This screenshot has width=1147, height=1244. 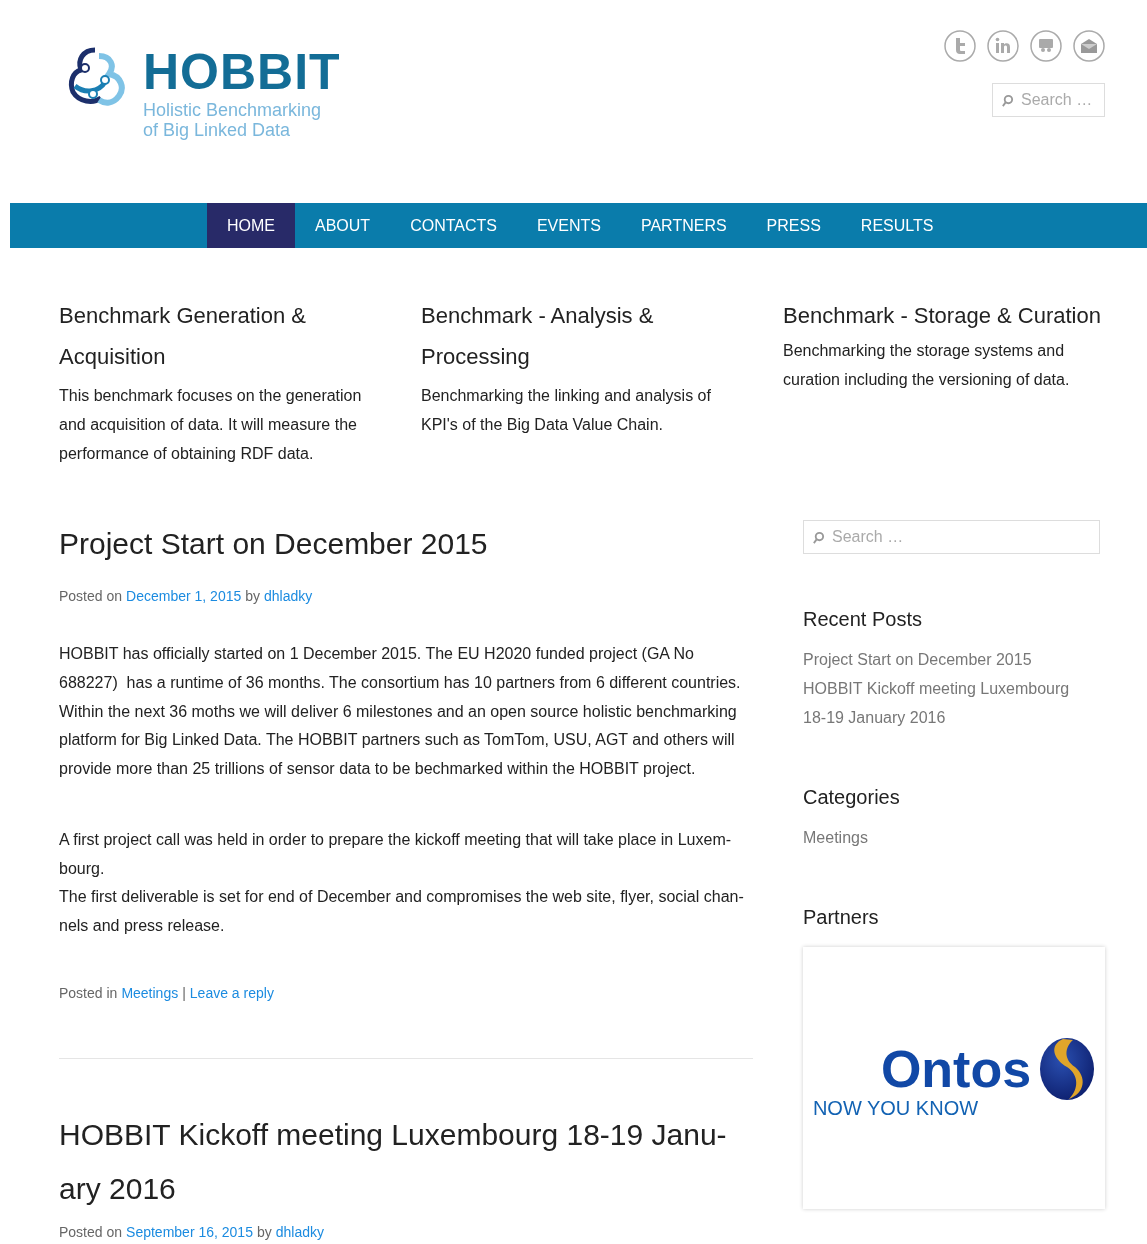 I want to click on mail-icon, so click(x=1089, y=46).